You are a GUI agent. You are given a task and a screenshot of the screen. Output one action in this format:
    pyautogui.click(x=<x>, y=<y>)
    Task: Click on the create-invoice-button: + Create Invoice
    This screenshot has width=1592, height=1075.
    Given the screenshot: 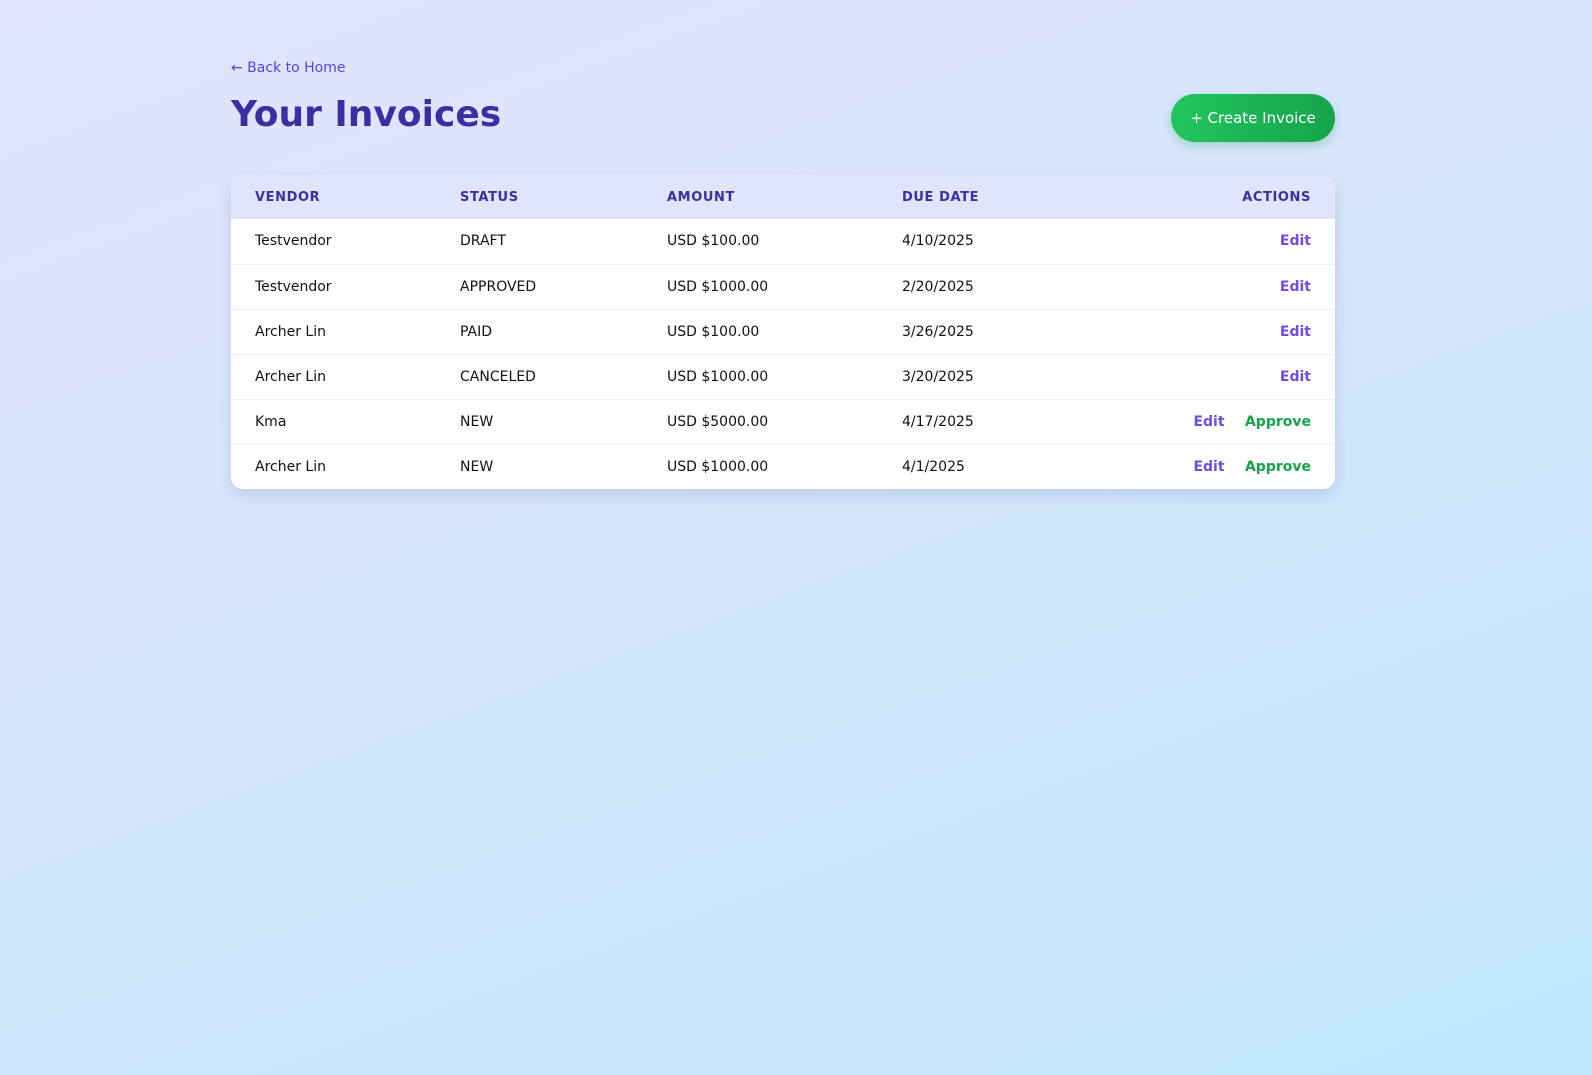 What is the action you would take?
    pyautogui.click(x=1253, y=118)
    